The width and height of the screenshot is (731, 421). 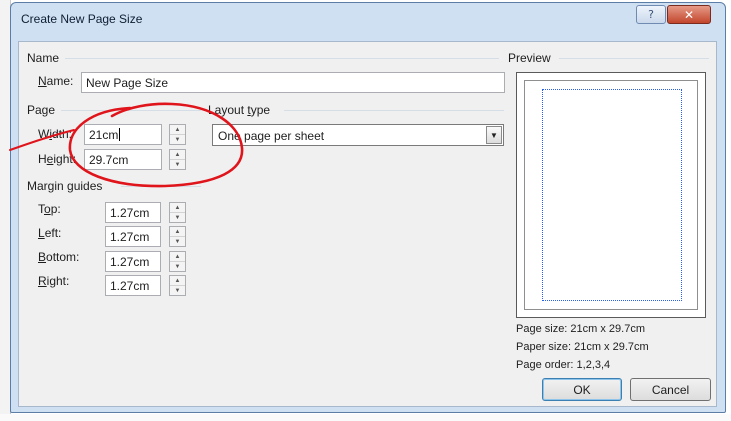 I want to click on layout-type-value: One page per sheet, so click(x=271, y=136).